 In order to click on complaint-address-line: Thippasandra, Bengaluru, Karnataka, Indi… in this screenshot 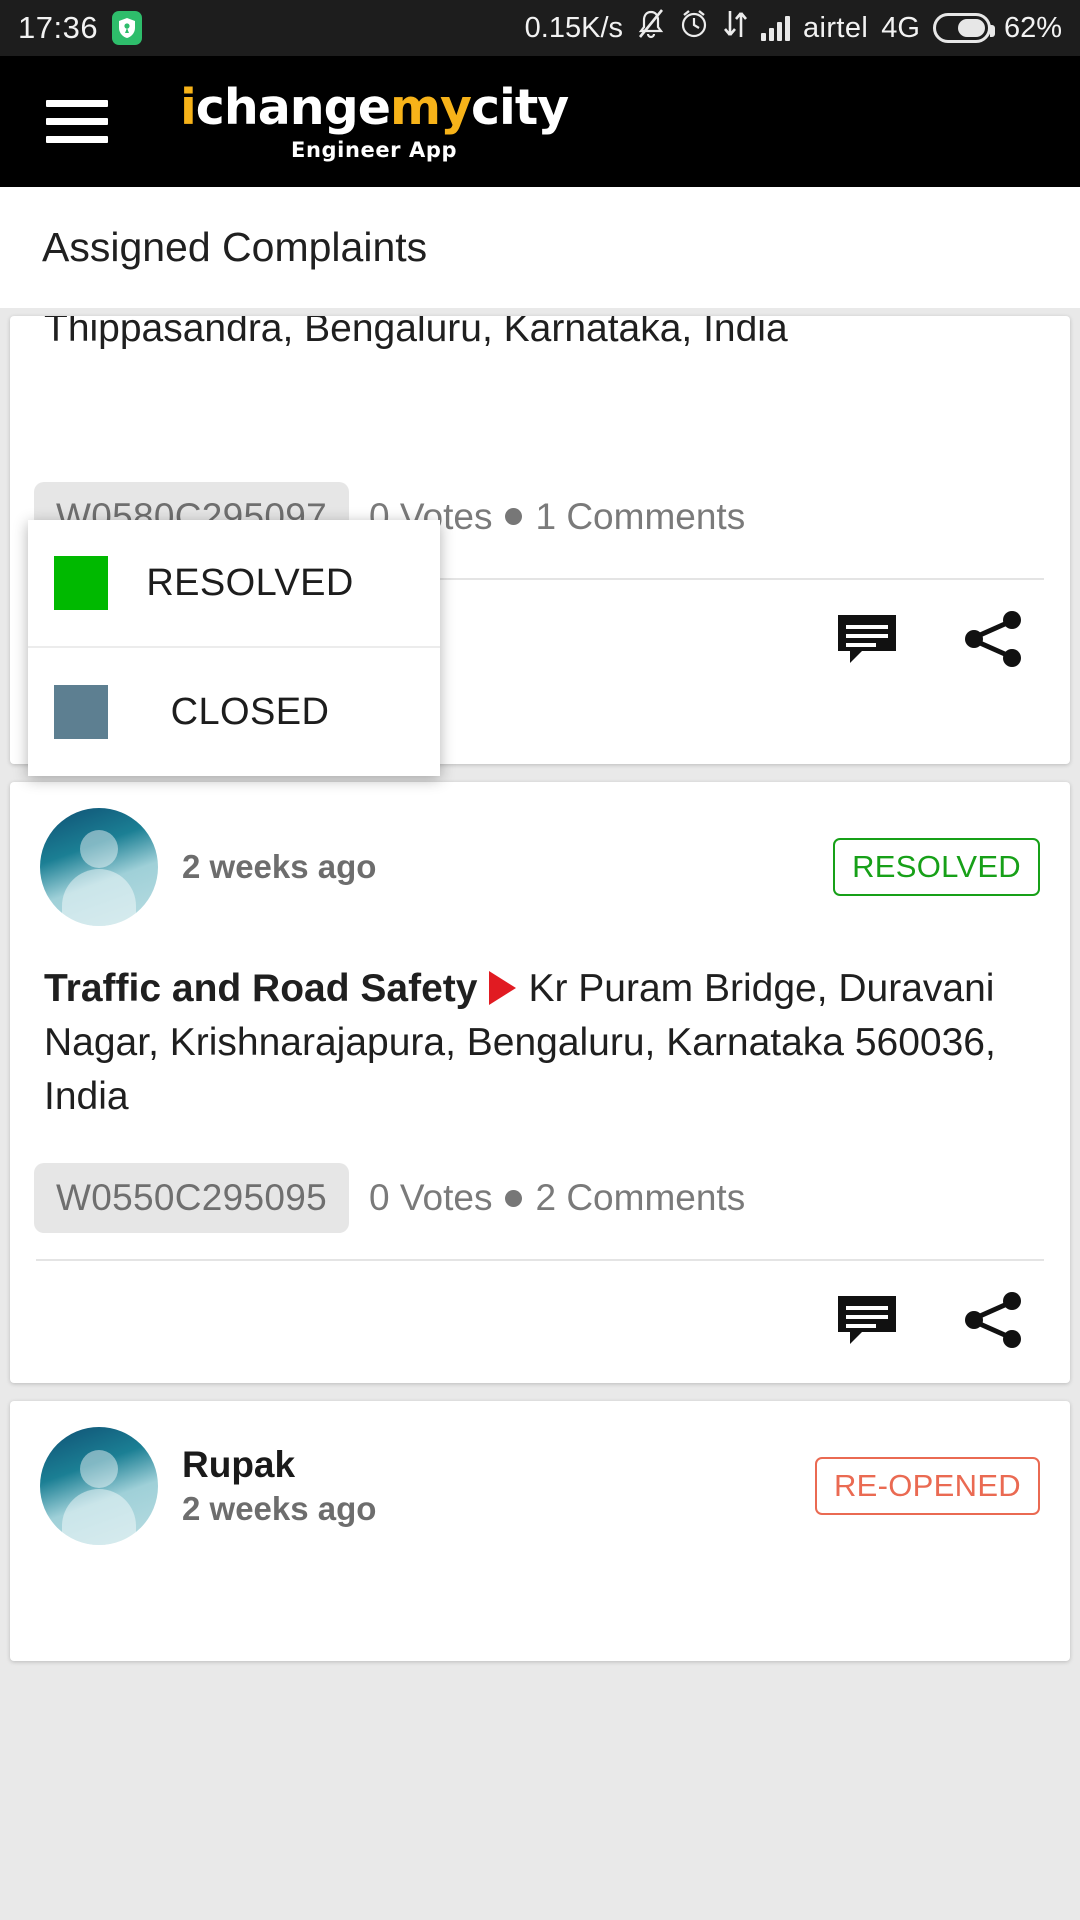, I will do `click(540, 336)`.